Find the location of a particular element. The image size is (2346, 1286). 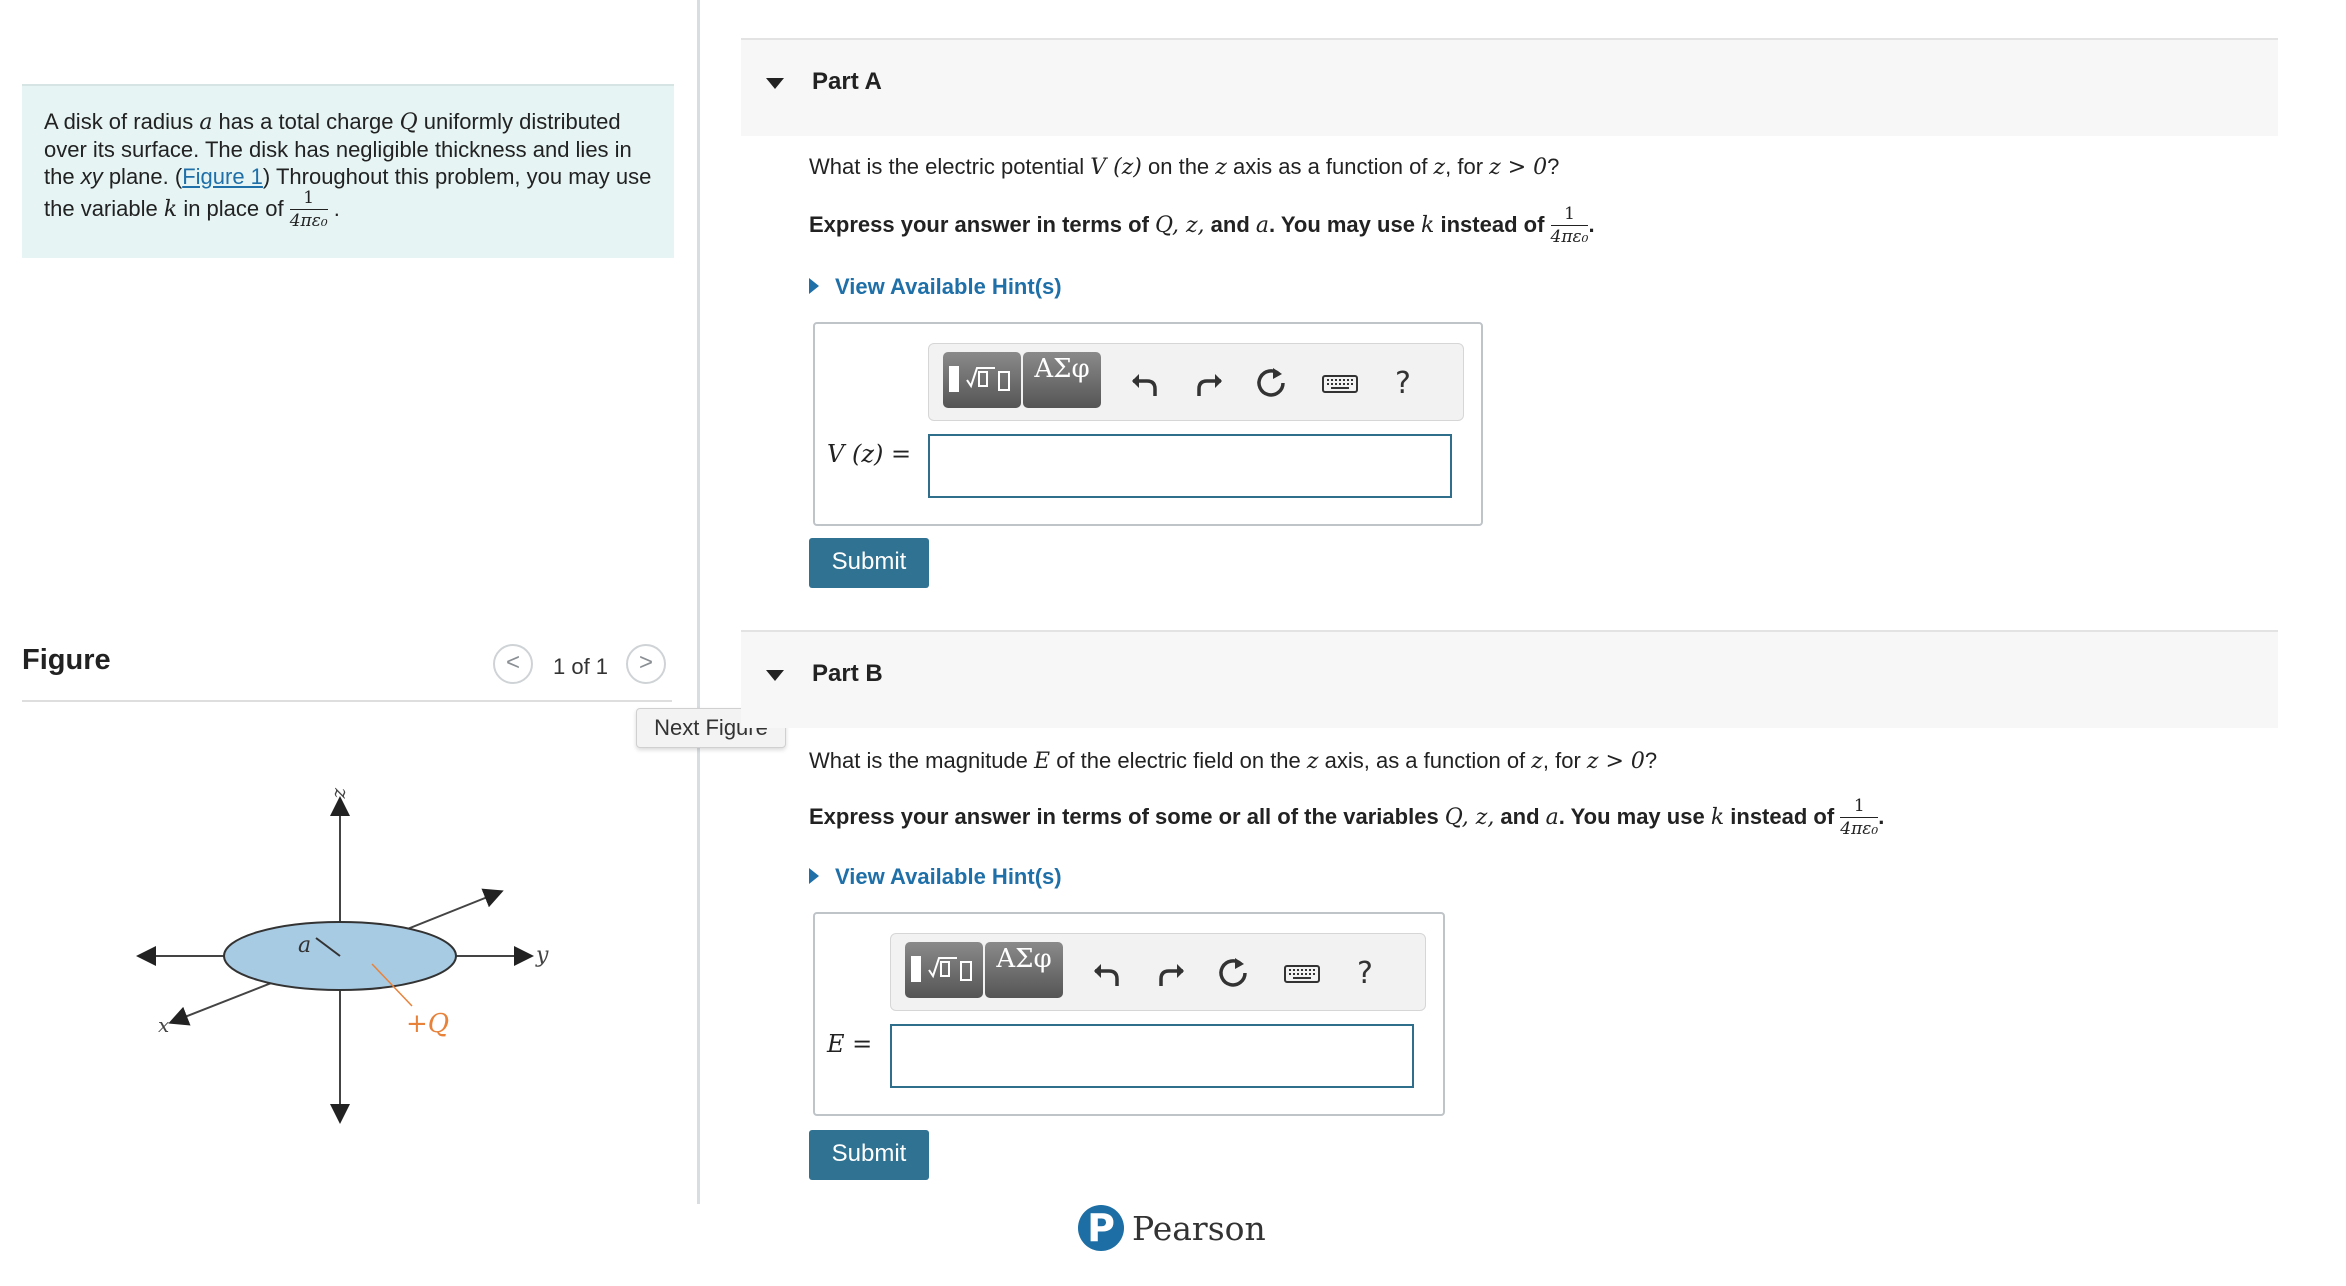

part-a-hint-toggle: View Available Hint(s) is located at coordinates (935, 287).